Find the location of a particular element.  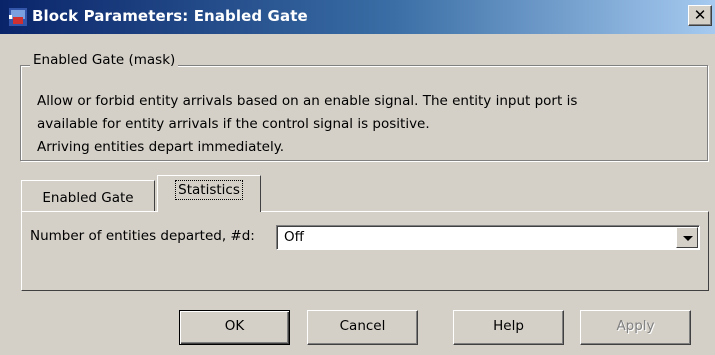

title-bar: Block Parameters: Enabled Gate ✕ is located at coordinates (357, 17).